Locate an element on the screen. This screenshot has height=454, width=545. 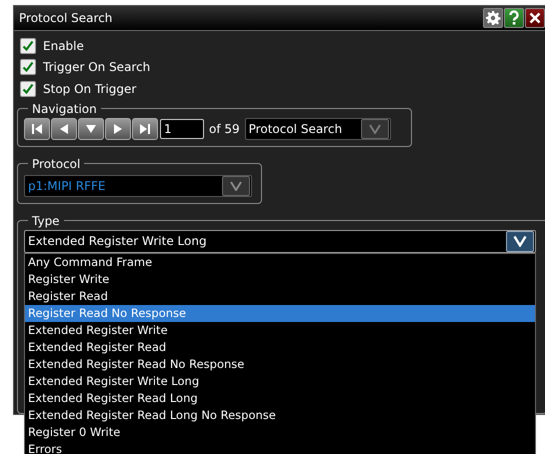
group-label: Type is located at coordinates (46, 221).